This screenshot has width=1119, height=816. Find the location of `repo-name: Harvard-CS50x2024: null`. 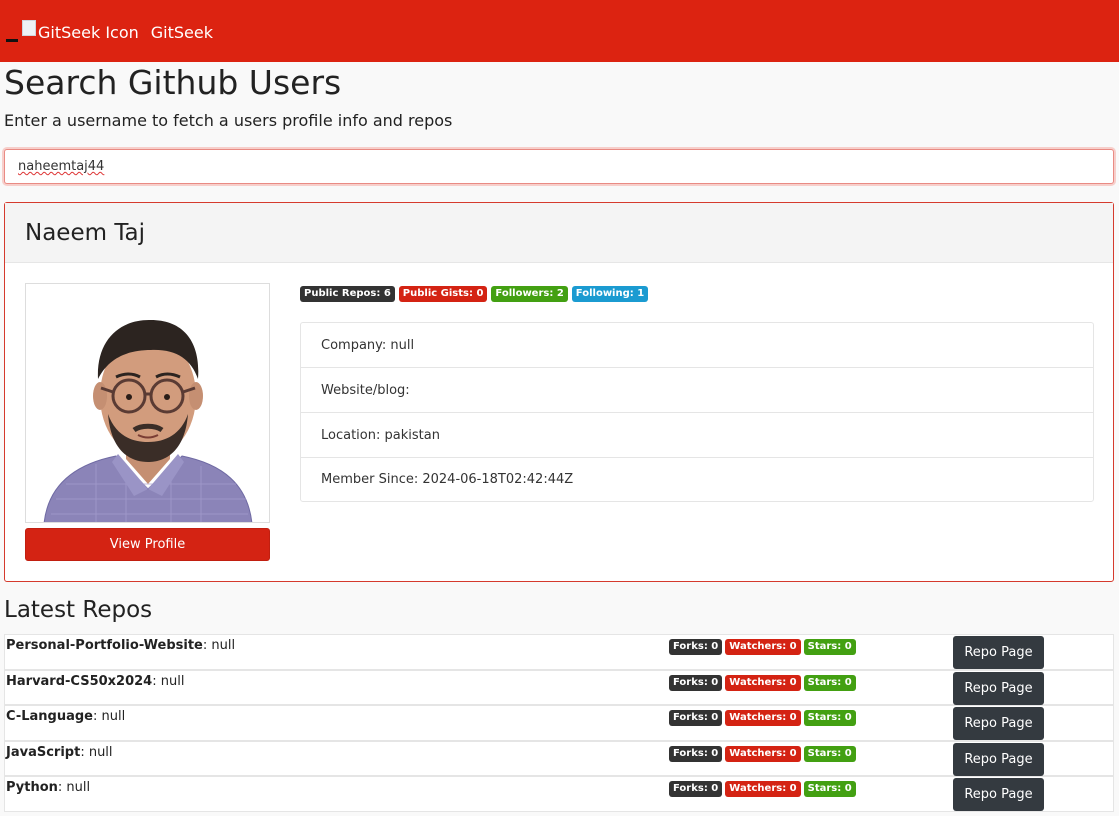

repo-name: Harvard-CS50x2024: null is located at coordinates (95, 681).